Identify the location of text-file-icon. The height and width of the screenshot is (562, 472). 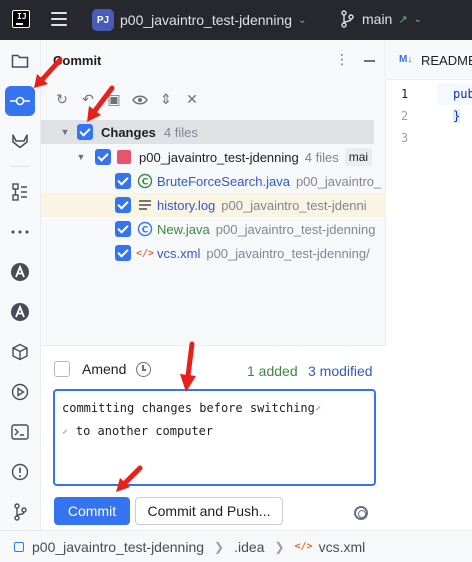
(145, 205).